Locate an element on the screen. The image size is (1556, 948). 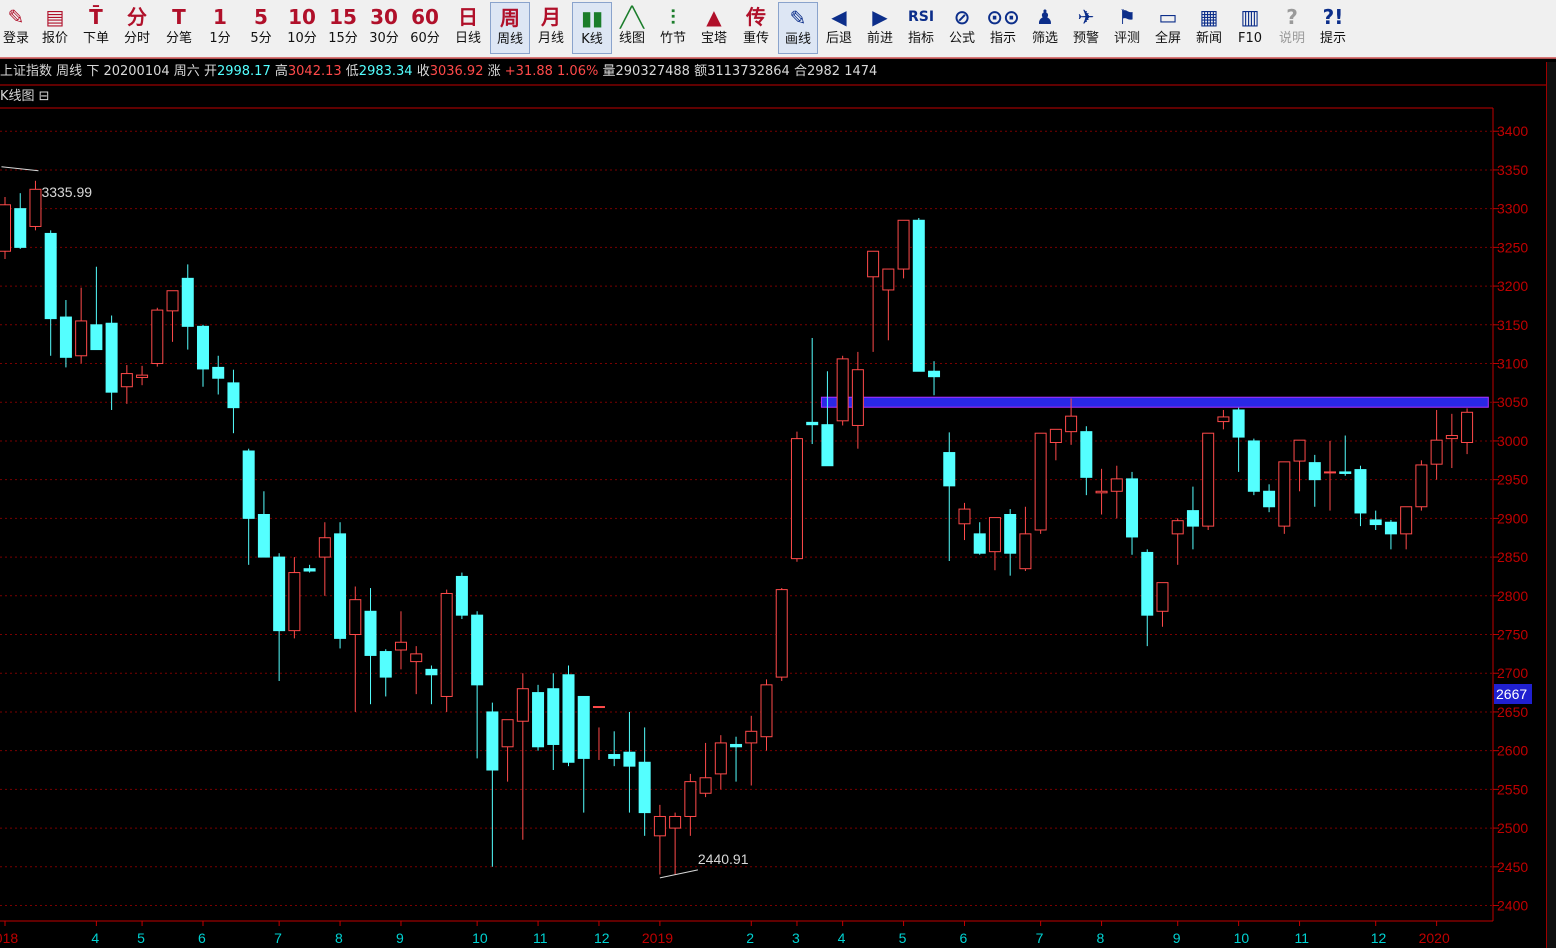
x-tick-label: 2019 is located at coordinates (657, 938).